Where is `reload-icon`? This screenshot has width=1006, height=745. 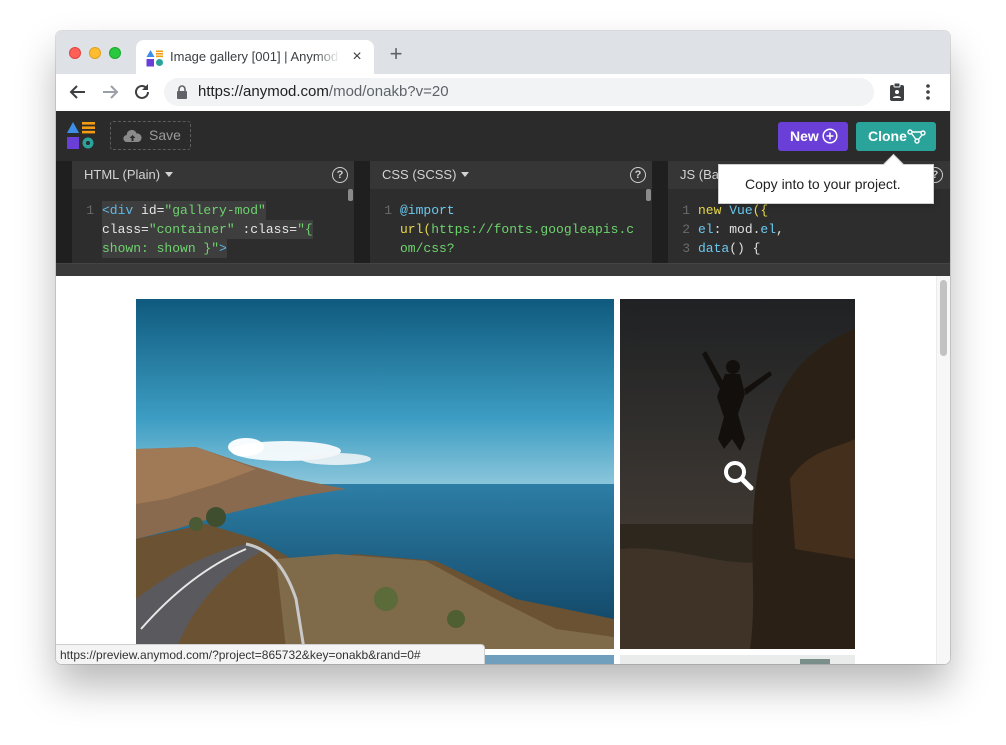
reload-icon is located at coordinates (142, 92).